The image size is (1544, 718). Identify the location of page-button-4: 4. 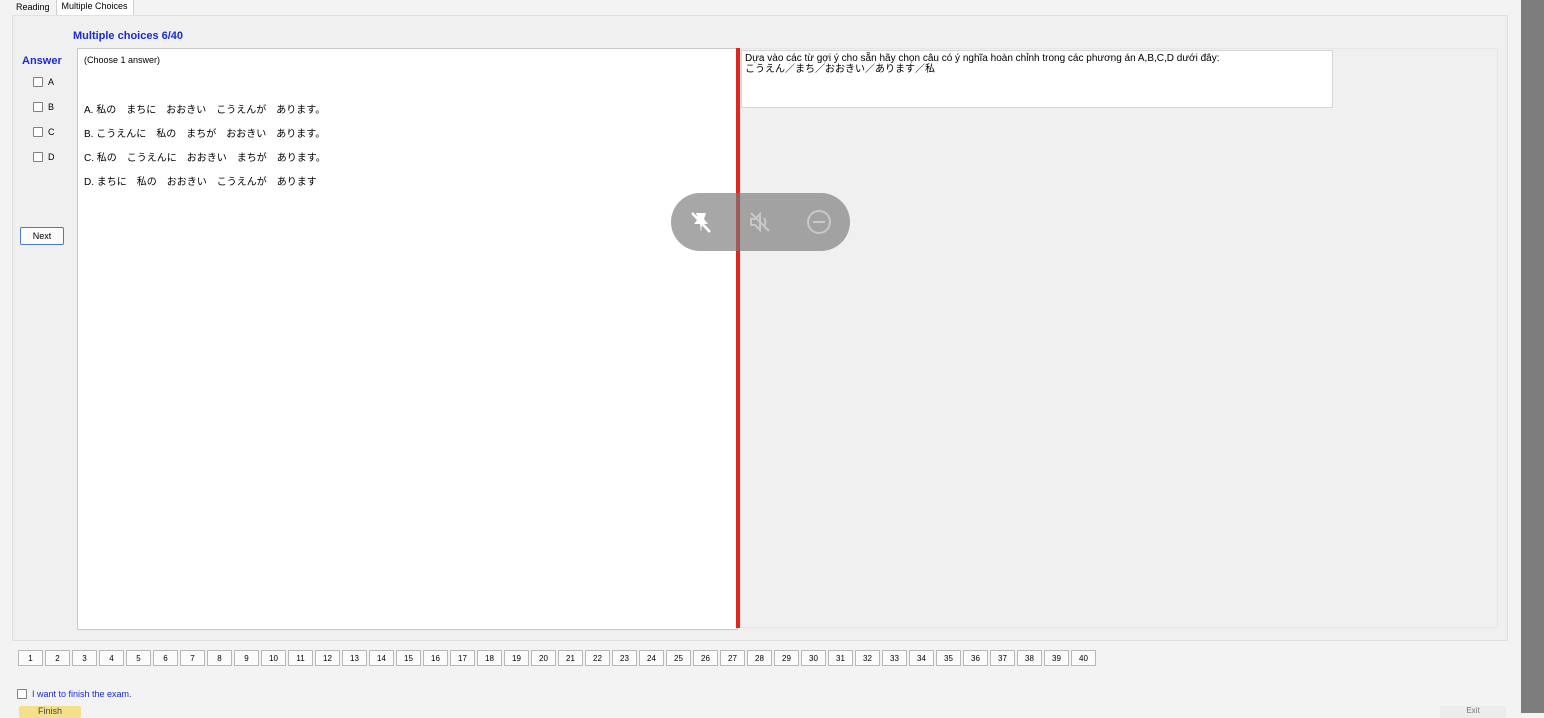
(111, 658).